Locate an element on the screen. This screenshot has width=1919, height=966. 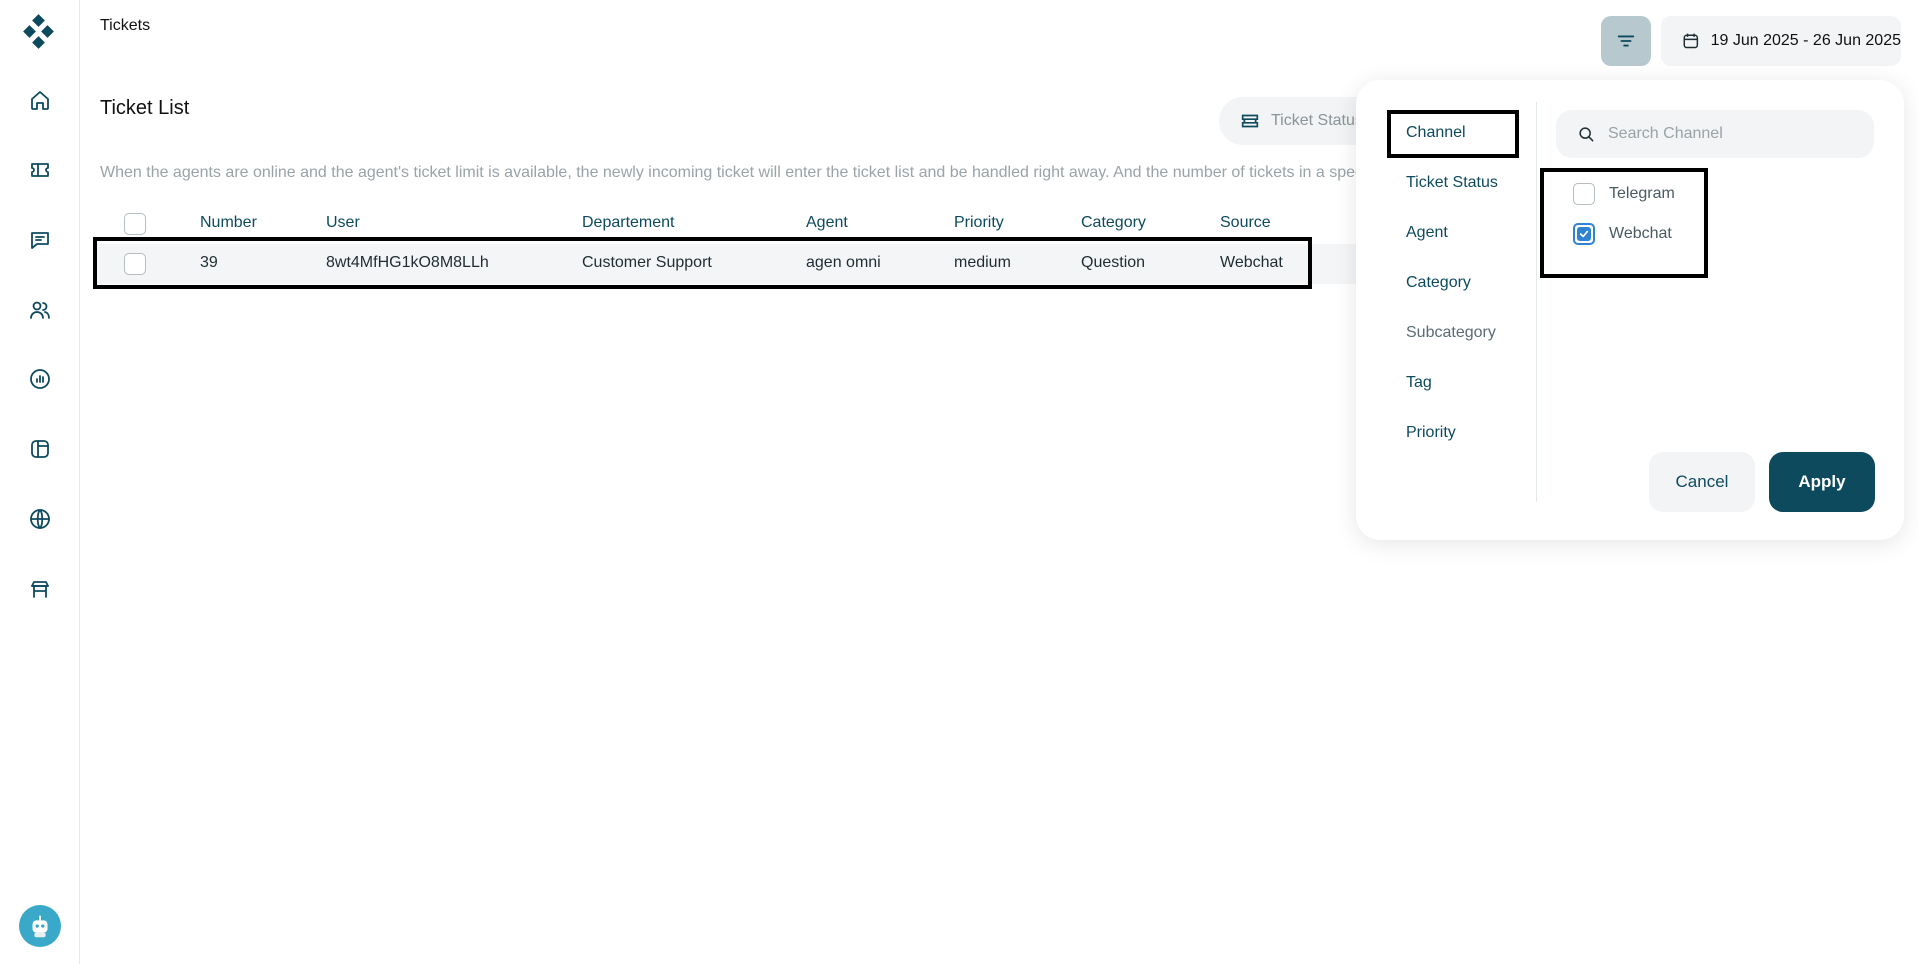
nav-store is located at coordinates (40, 589).